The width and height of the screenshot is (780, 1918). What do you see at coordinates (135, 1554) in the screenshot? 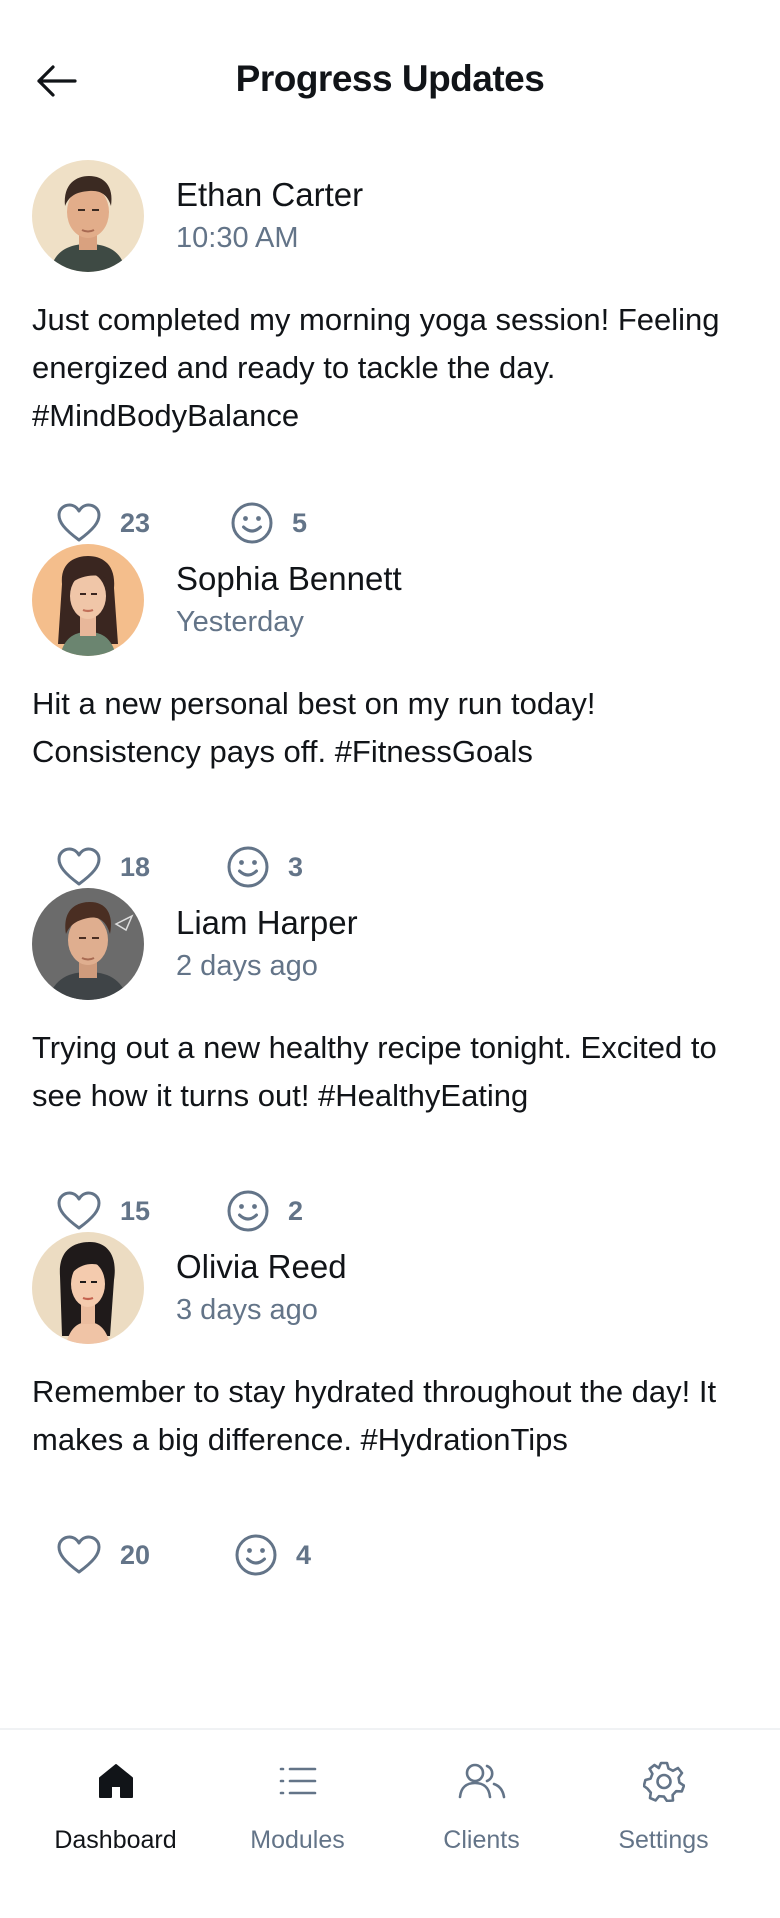
I see `like-count: 20` at bounding box center [135, 1554].